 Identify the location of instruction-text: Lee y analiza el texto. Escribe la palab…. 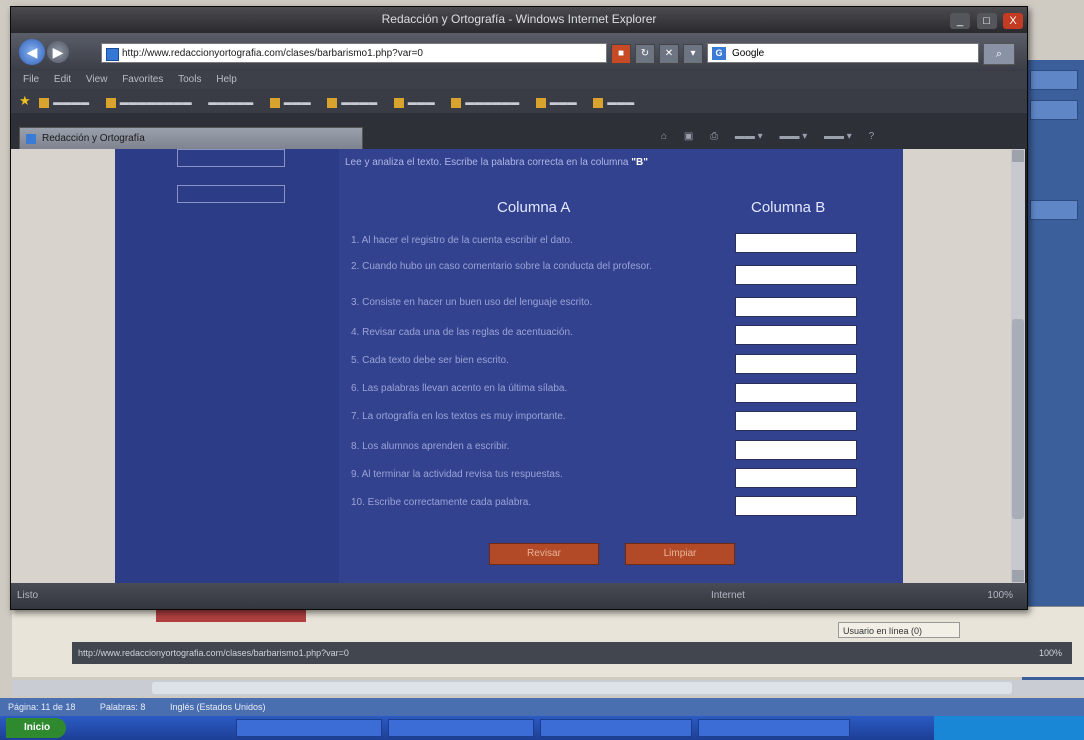
(605, 162).